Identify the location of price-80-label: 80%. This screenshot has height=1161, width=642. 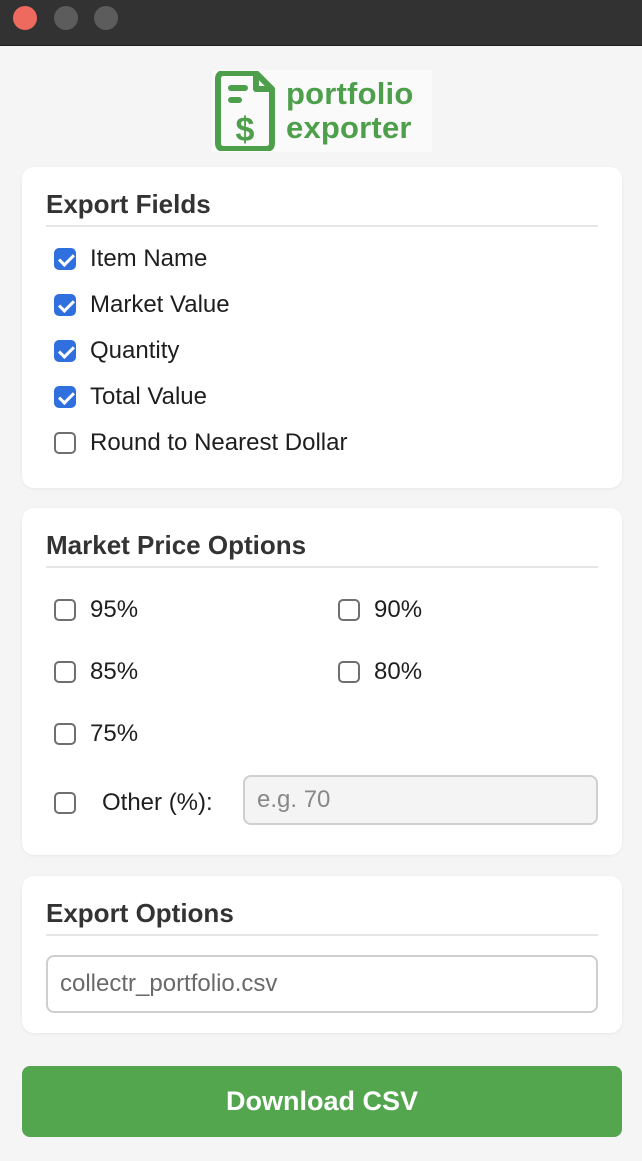
(398, 671).